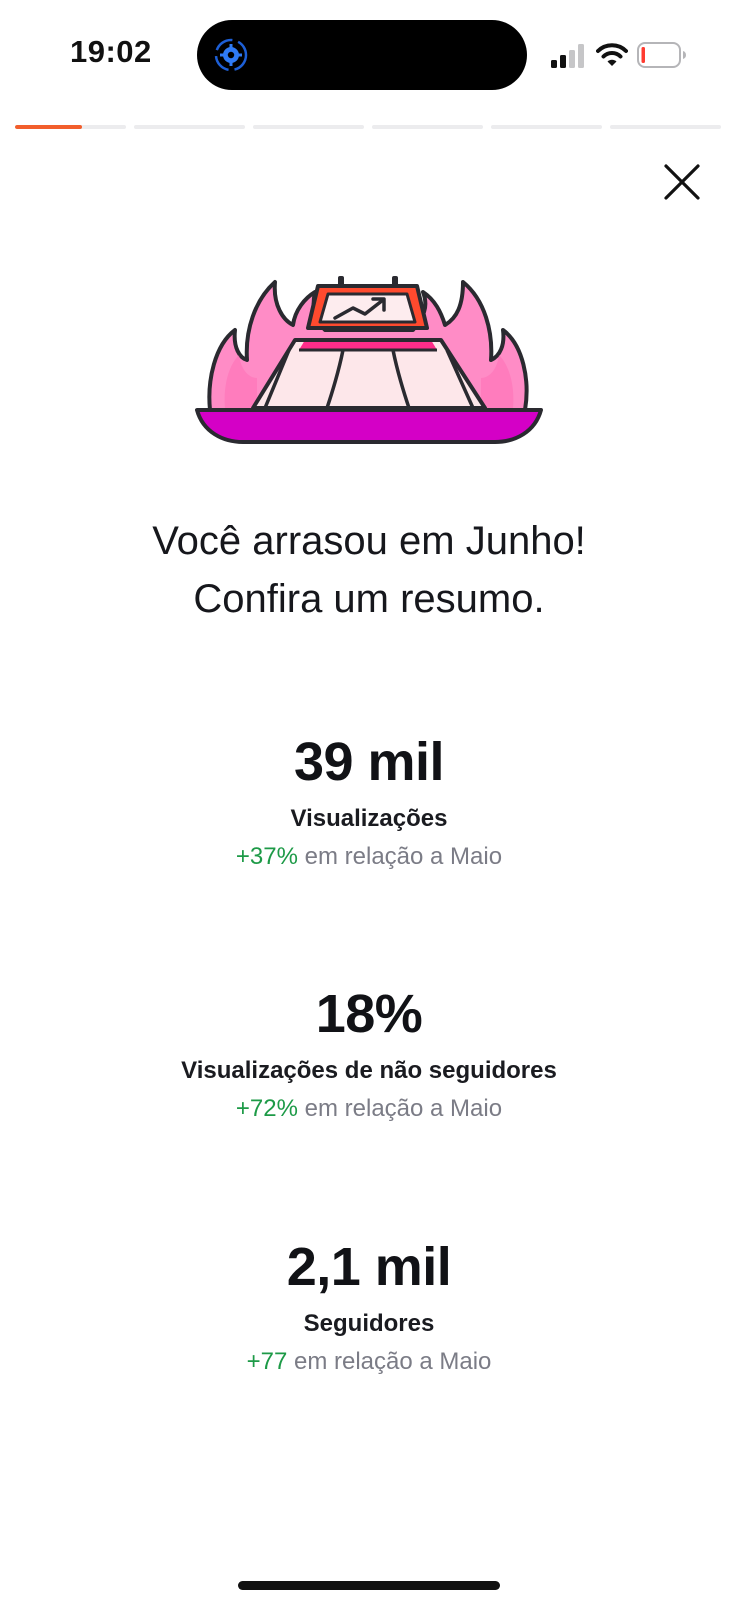  I want to click on story-progress, so click(368, 127).